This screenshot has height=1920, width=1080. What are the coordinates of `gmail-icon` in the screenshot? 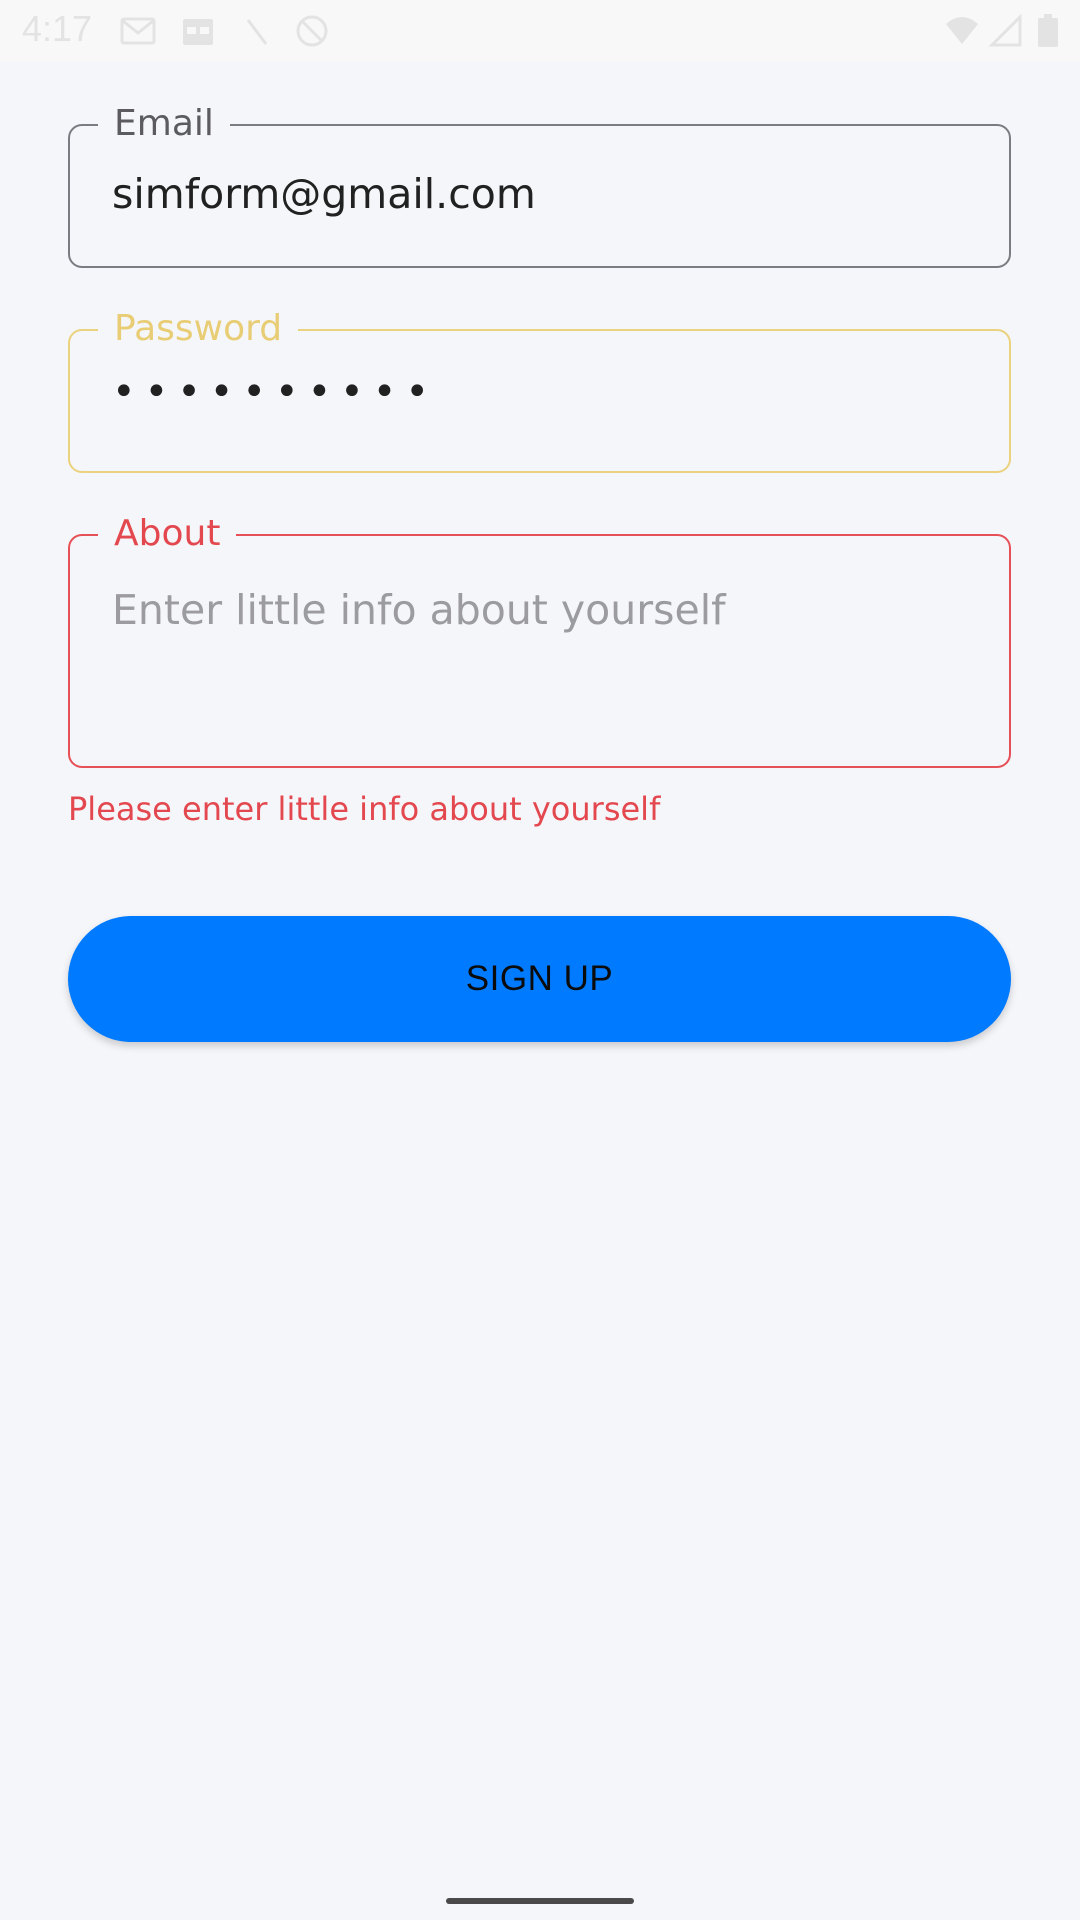 It's located at (138, 31).